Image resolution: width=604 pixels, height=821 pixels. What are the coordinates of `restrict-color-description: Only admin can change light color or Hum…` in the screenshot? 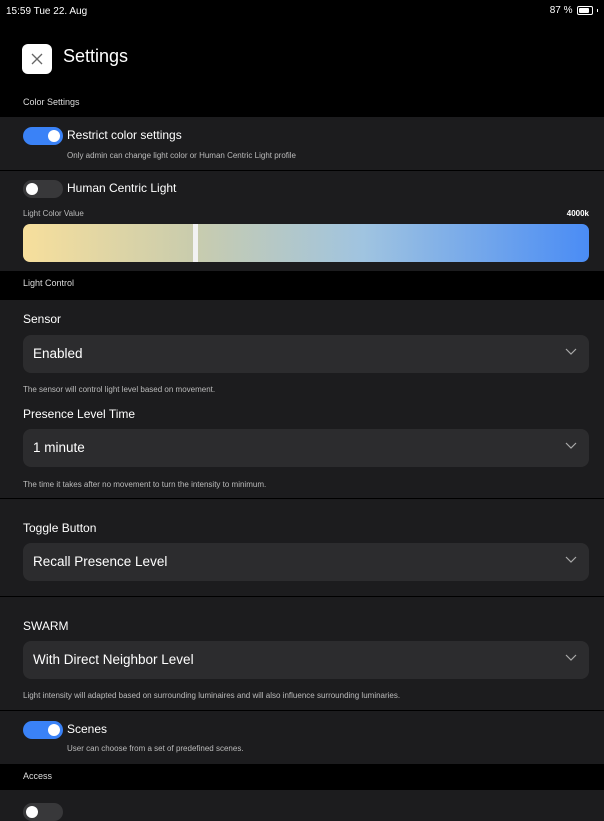 It's located at (182, 155).